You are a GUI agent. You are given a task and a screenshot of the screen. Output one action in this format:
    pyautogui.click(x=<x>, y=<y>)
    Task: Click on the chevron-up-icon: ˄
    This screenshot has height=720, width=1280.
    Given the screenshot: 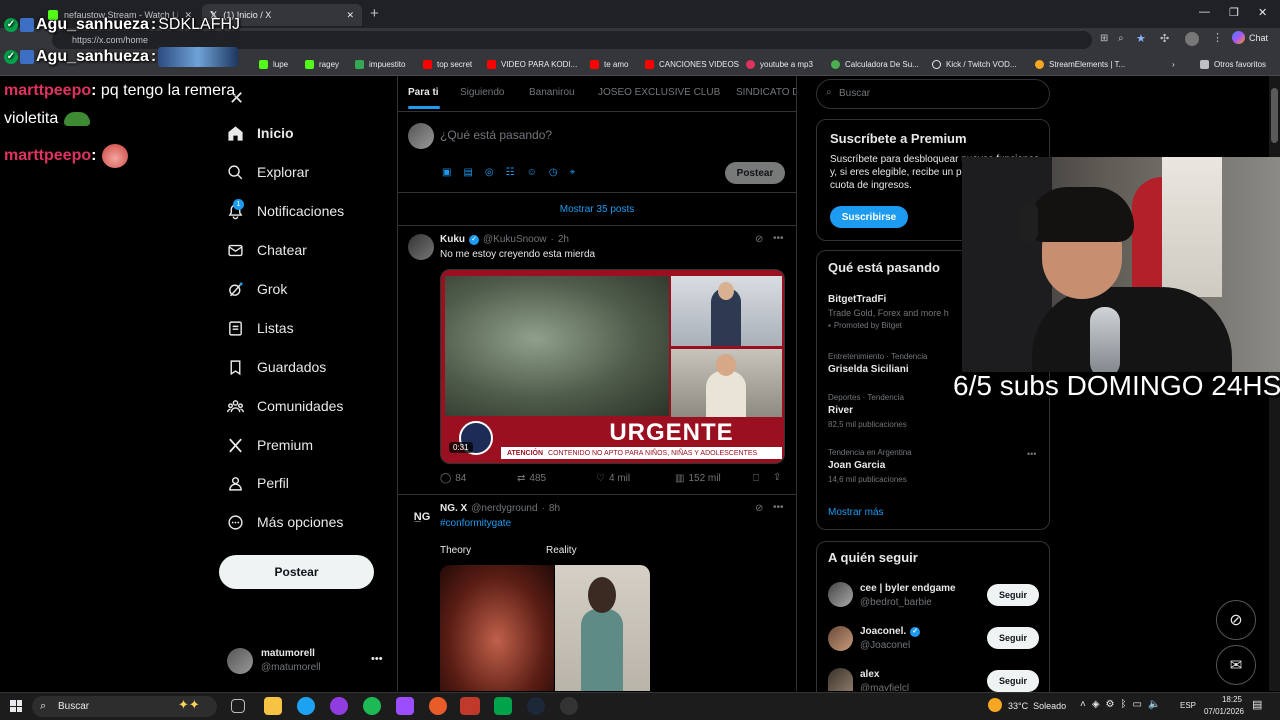 What is the action you would take?
    pyautogui.click(x=1083, y=704)
    